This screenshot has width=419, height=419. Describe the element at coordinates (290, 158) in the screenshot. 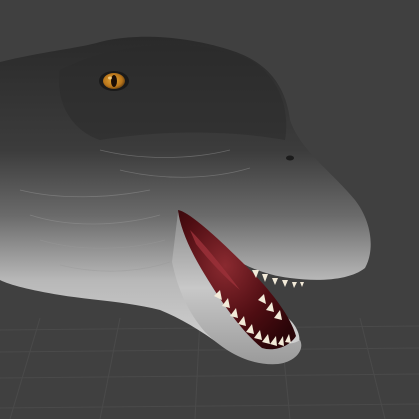

I see `nostril` at that location.